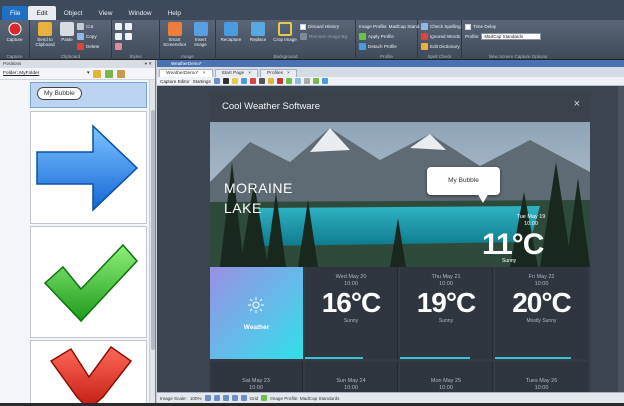 This screenshot has height=406, width=624. I want to click on arrow-tool-icon, so click(324, 81).